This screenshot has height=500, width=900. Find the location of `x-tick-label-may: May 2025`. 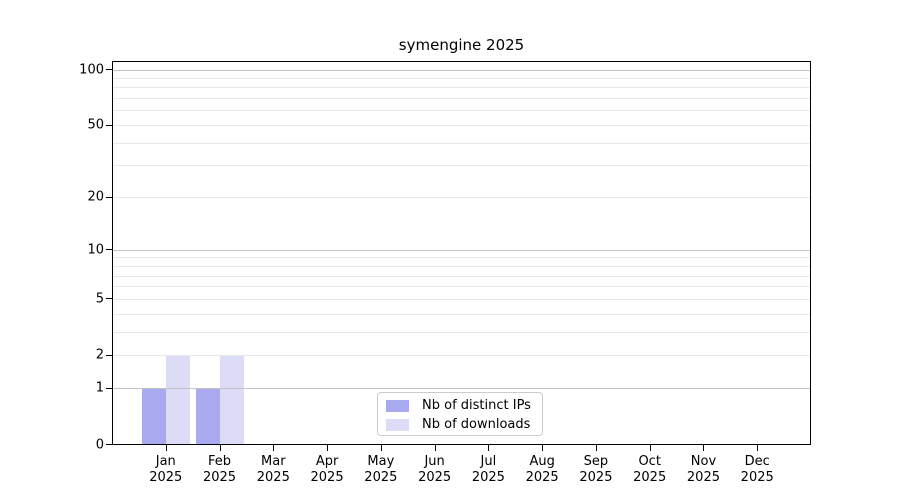

x-tick-label-may: May 2025 is located at coordinates (381, 469).